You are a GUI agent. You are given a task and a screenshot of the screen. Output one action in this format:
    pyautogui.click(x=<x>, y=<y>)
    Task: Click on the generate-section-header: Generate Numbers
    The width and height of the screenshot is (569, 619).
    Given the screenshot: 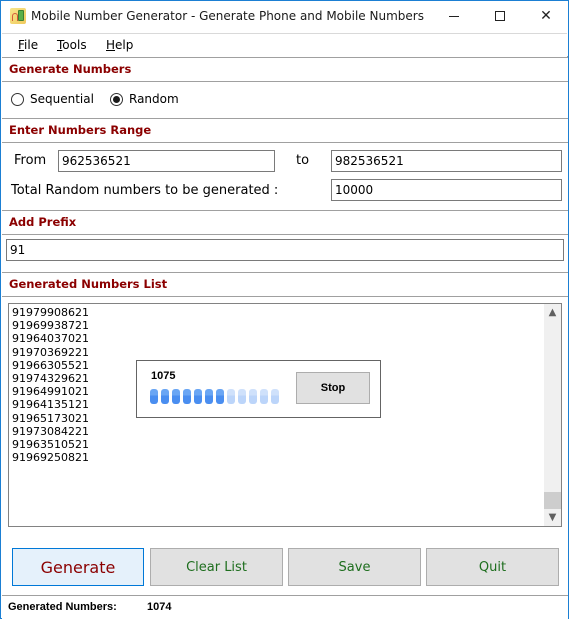 What is the action you would take?
    pyautogui.click(x=285, y=69)
    